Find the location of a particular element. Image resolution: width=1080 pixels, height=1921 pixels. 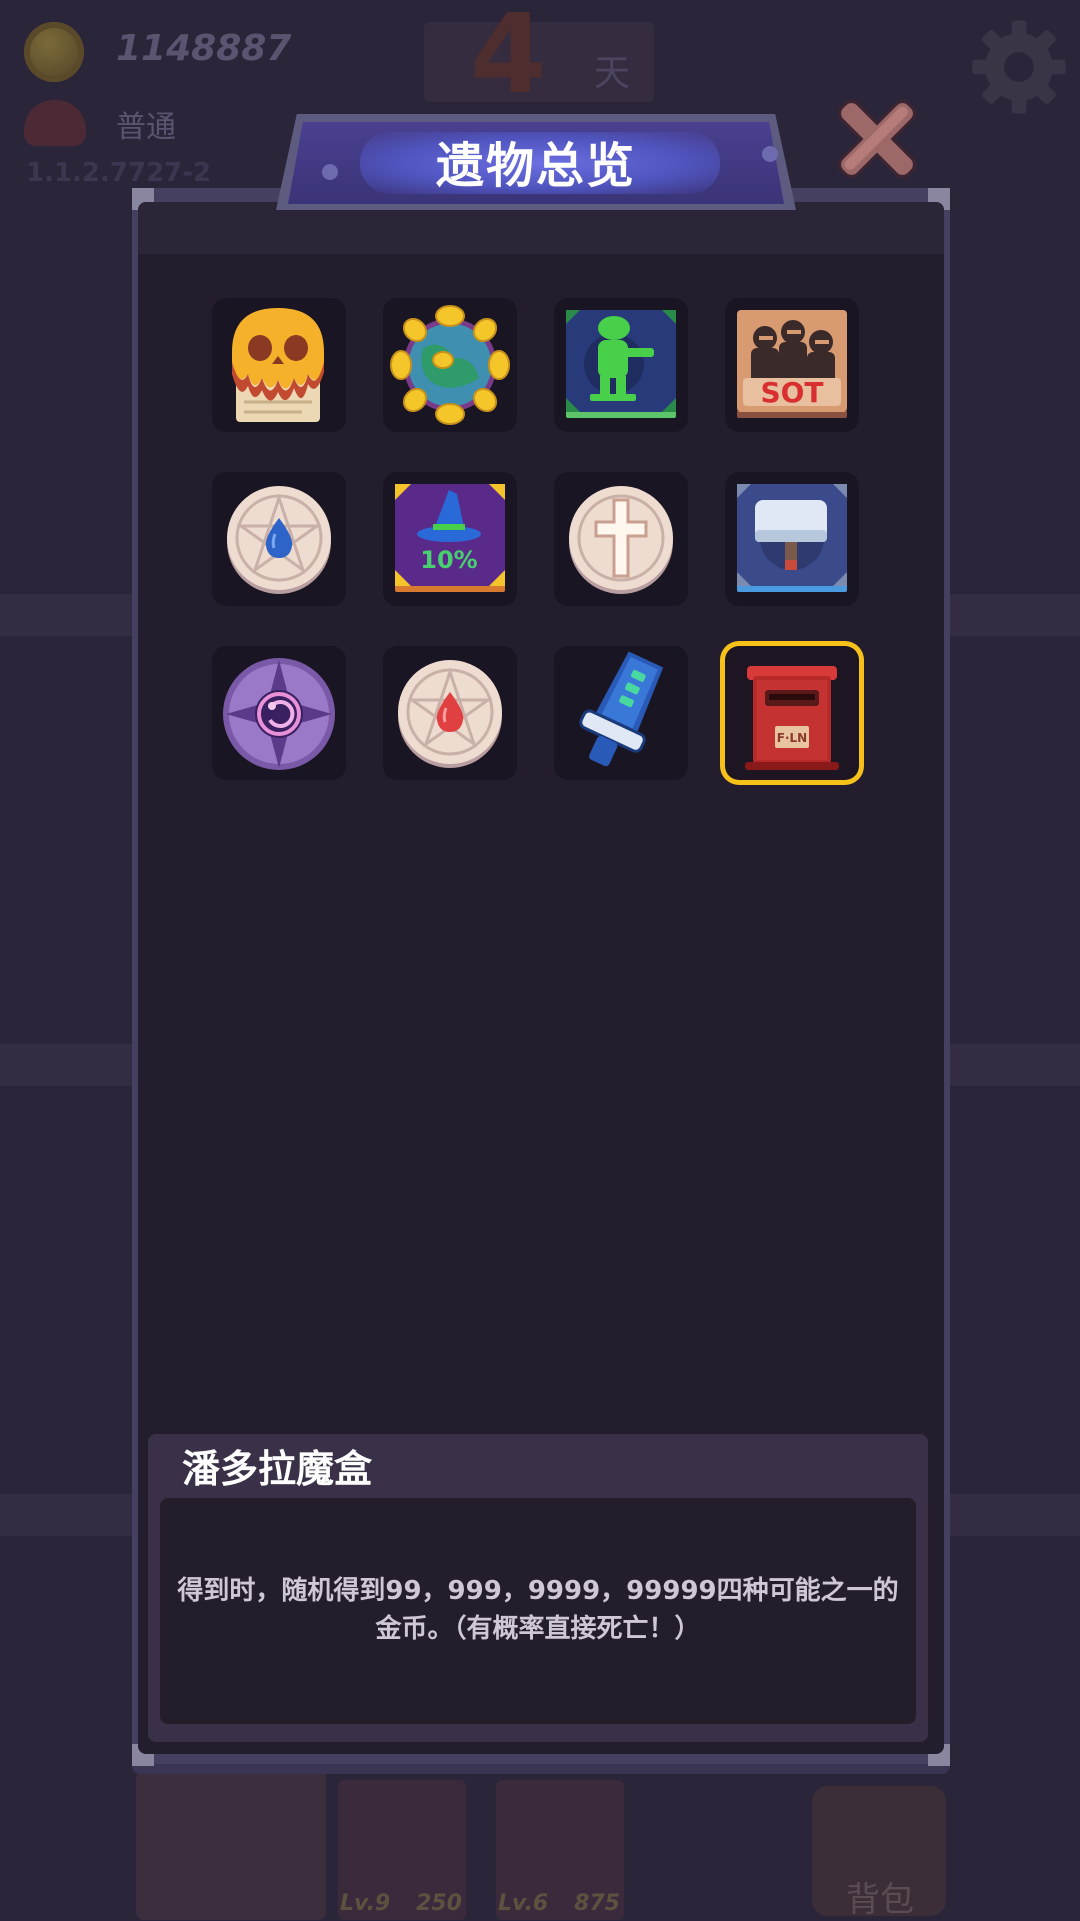

relic-name: 潘多拉魔盒 is located at coordinates (277, 1469).